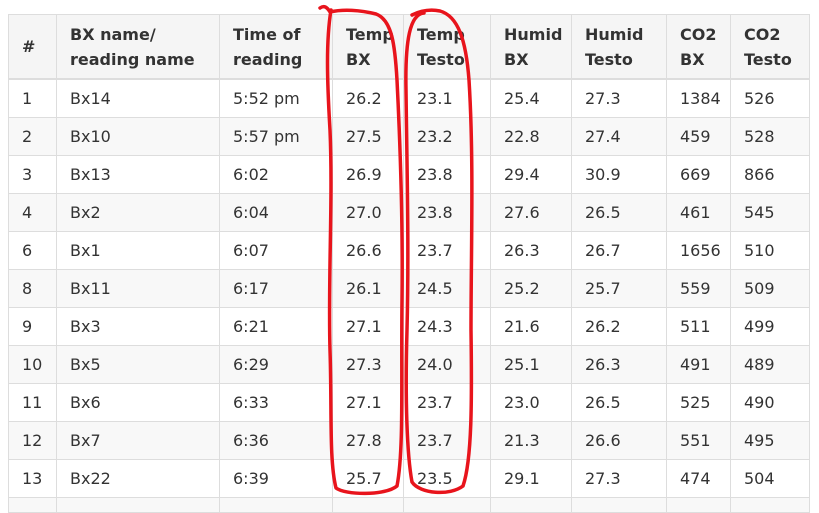 The height and width of the screenshot is (513, 819). What do you see at coordinates (138, 212) in the screenshot?
I see `cell-bx-name: Bx2` at bounding box center [138, 212].